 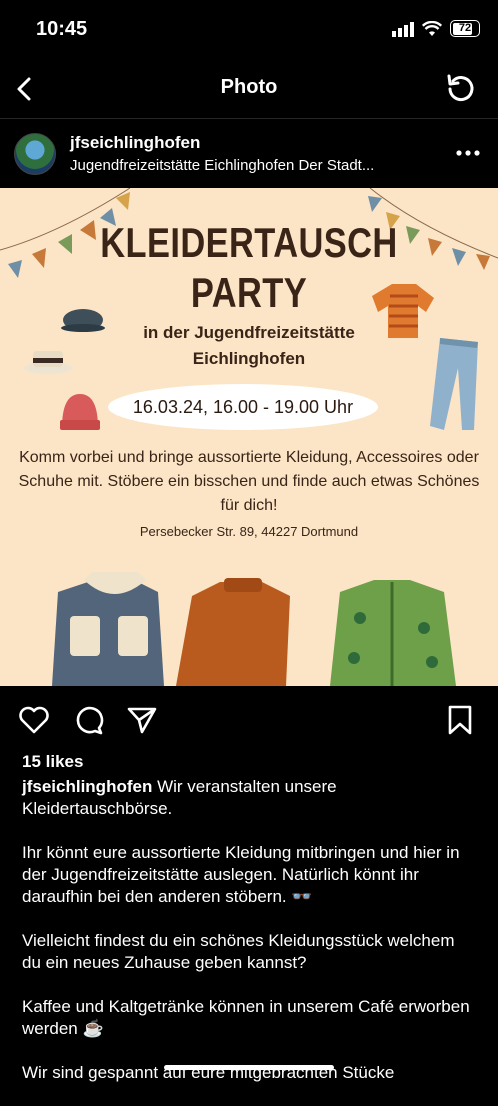 I want to click on caption-username: jfseichlinghofen, so click(x=87, y=786).